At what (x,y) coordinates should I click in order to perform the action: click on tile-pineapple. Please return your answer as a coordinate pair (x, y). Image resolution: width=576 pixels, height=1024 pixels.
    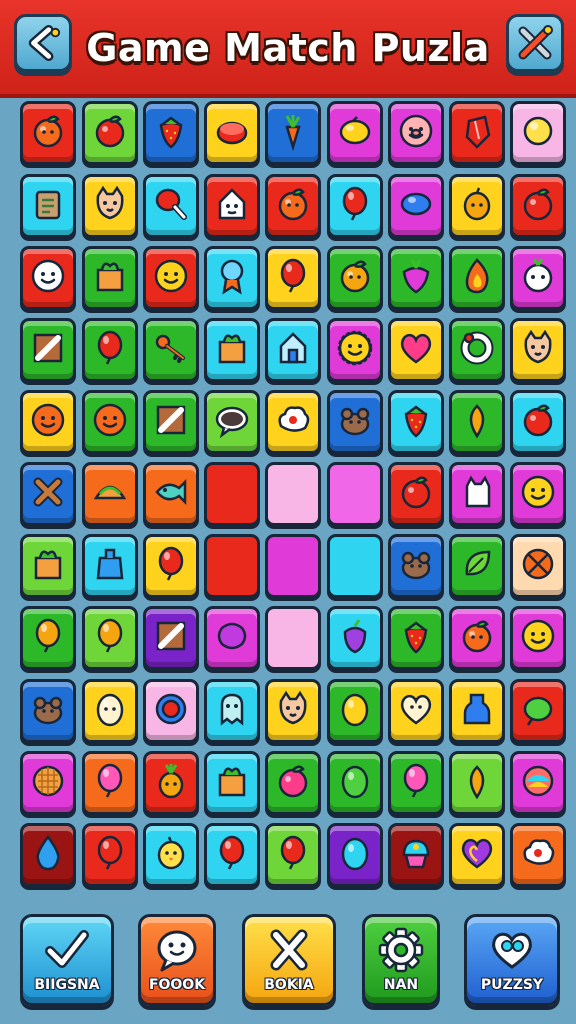
    Looking at the image, I should click on (171, 783).